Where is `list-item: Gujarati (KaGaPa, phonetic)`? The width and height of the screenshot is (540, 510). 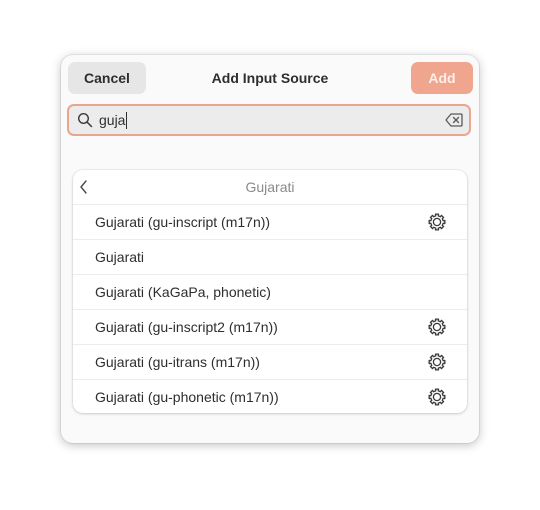 list-item: Gujarati (KaGaPa, phonetic) is located at coordinates (270, 292).